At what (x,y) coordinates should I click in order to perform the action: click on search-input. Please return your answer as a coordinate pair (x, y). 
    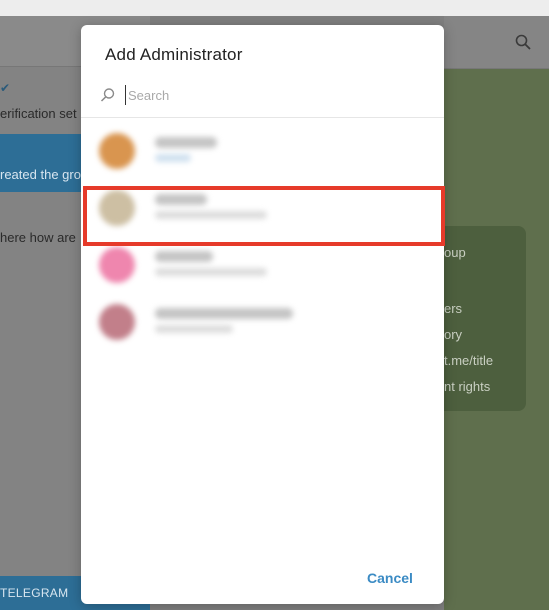
    Looking at the image, I should click on (271, 95).